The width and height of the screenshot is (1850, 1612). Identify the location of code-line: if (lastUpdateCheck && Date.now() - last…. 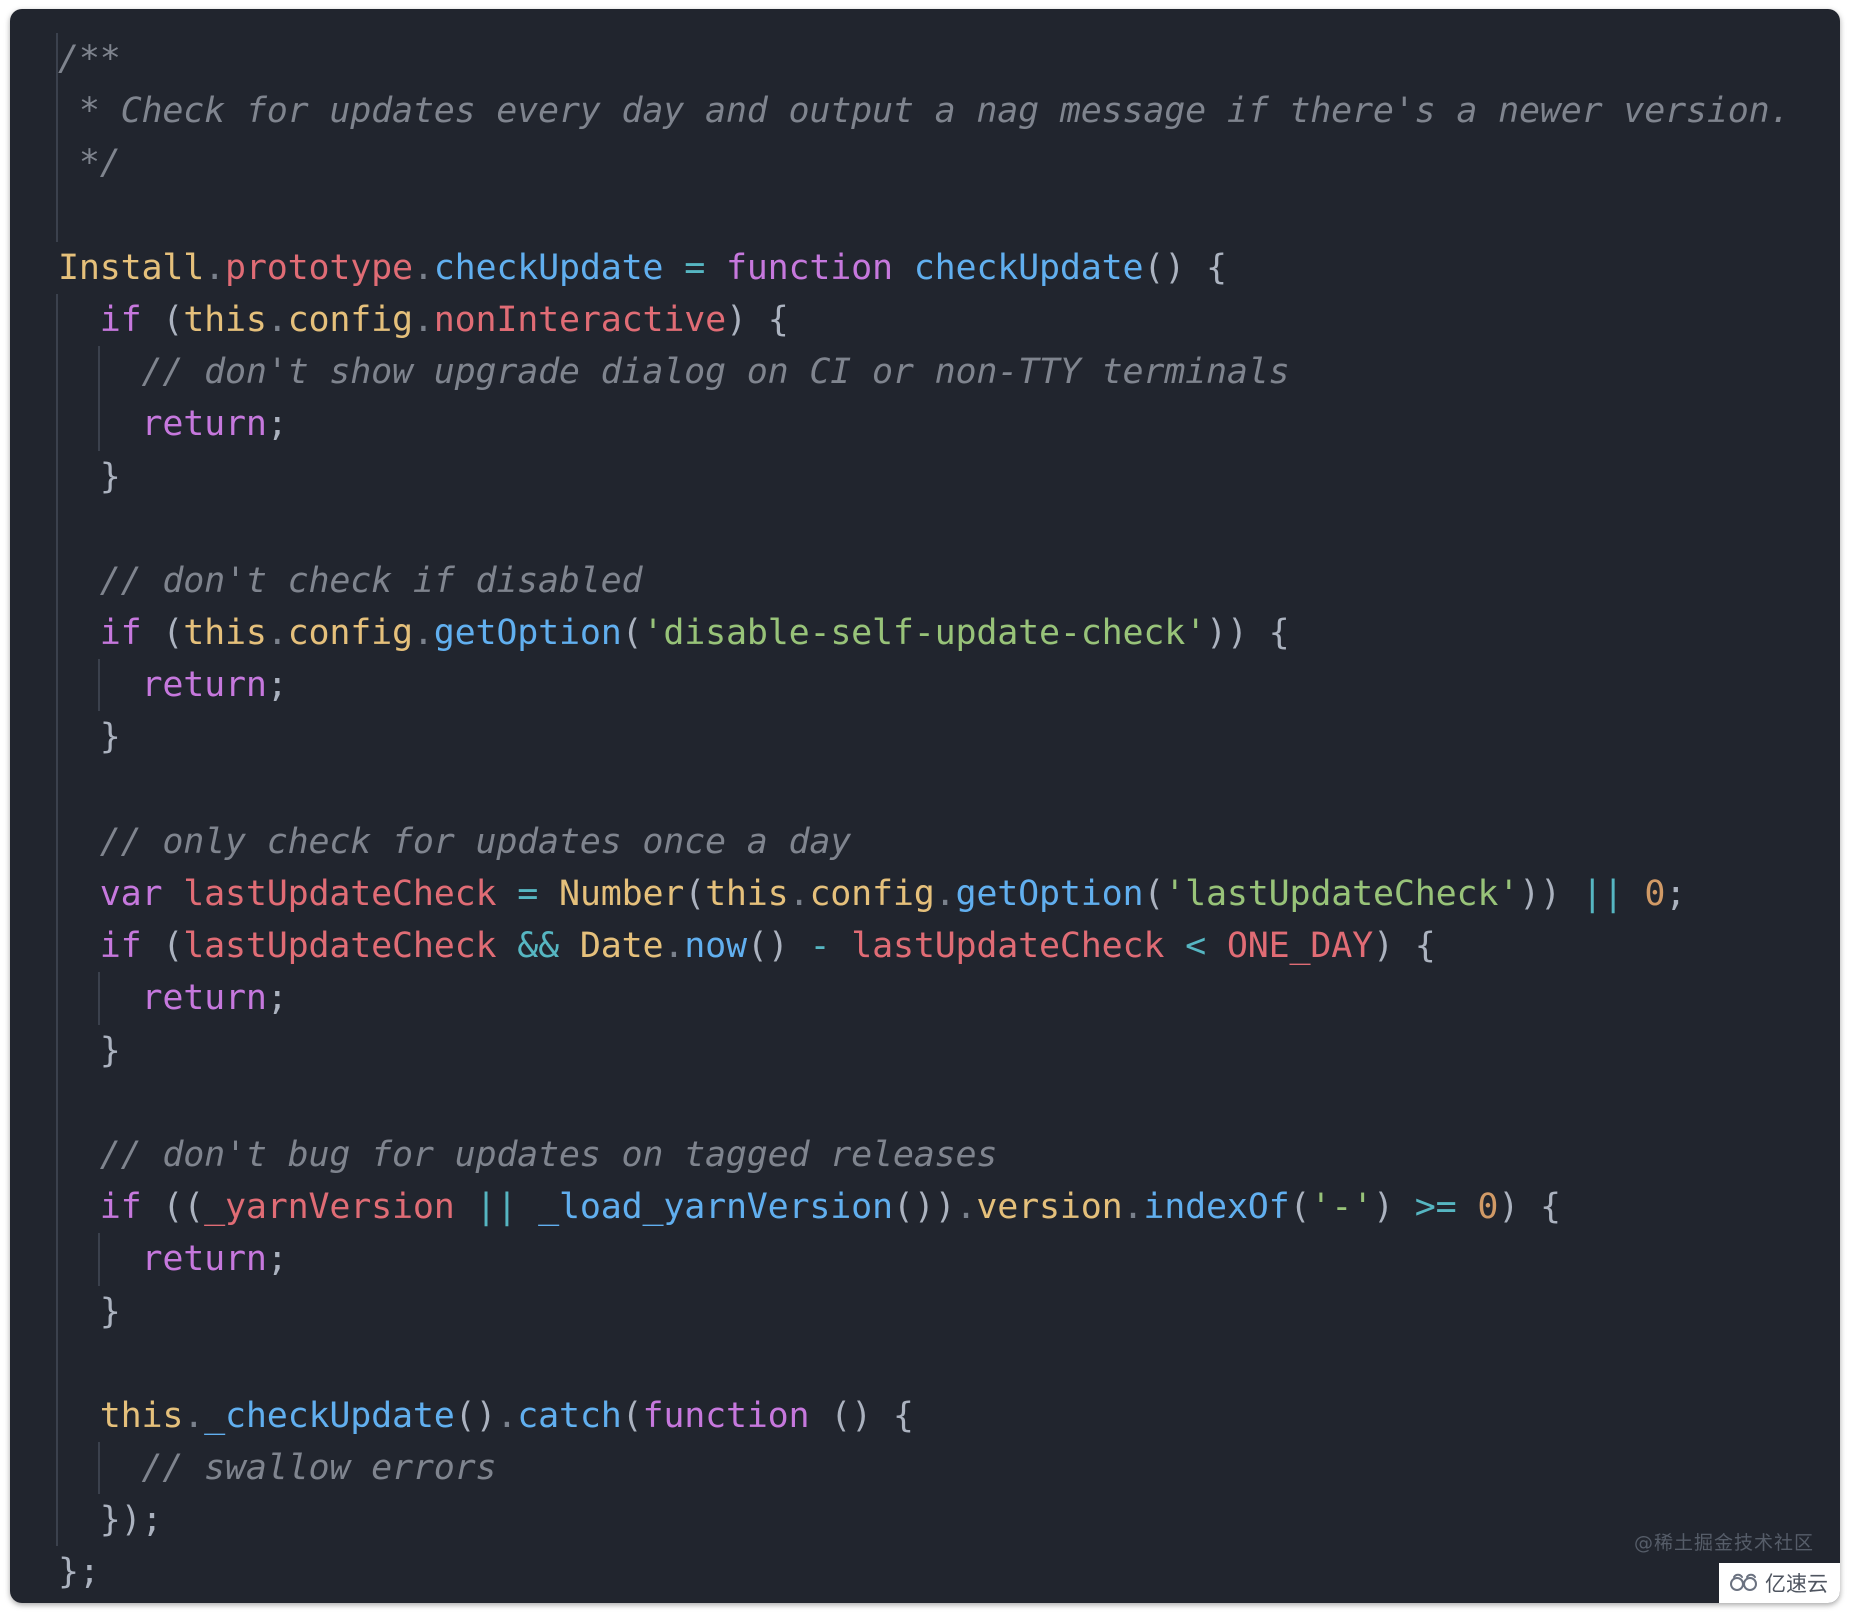
(925, 946).